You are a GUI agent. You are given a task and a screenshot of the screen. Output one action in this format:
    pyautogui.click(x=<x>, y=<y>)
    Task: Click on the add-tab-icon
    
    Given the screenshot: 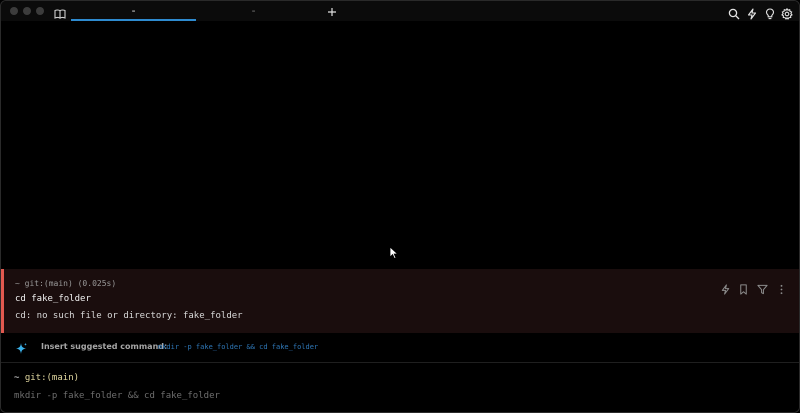 What is the action you would take?
    pyautogui.click(x=332, y=11)
    